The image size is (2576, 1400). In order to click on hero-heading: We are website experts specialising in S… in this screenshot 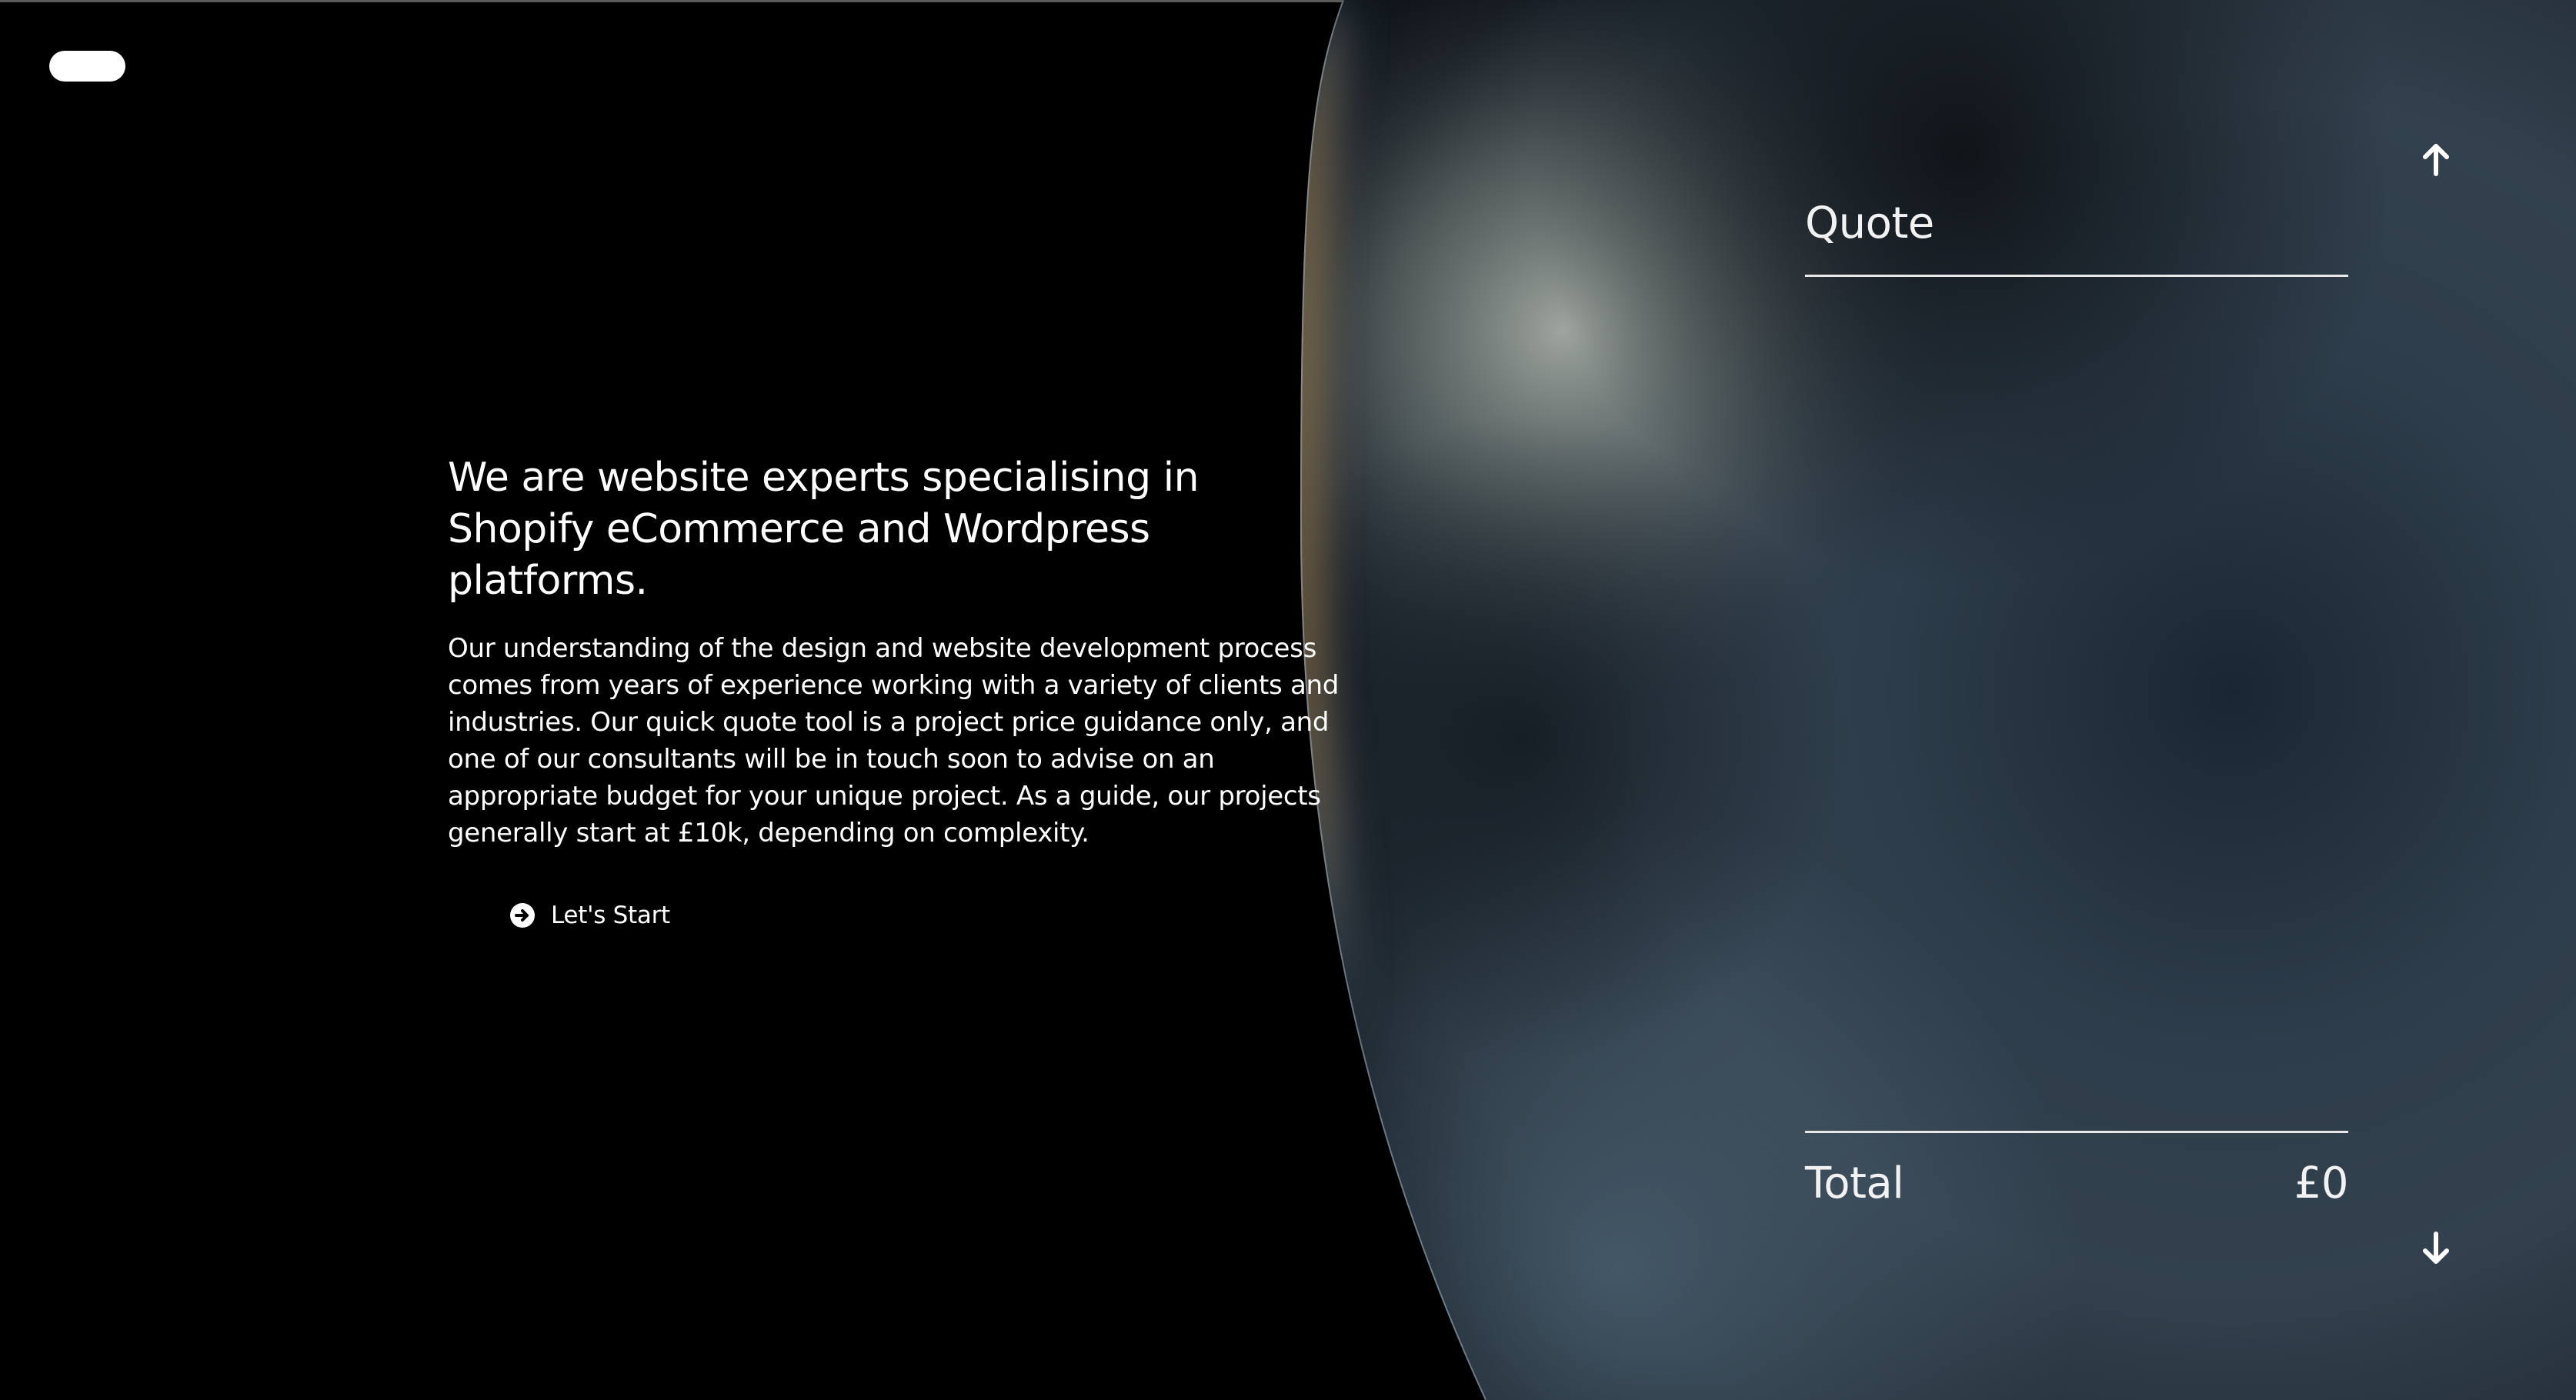, I will do `click(824, 529)`.